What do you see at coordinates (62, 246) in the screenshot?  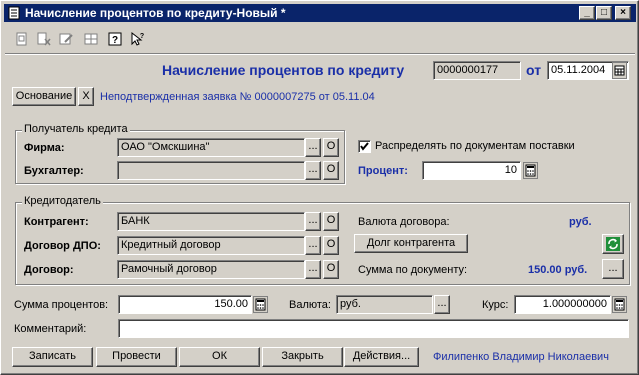 I see `dpo-label: Договор ДПО:` at bounding box center [62, 246].